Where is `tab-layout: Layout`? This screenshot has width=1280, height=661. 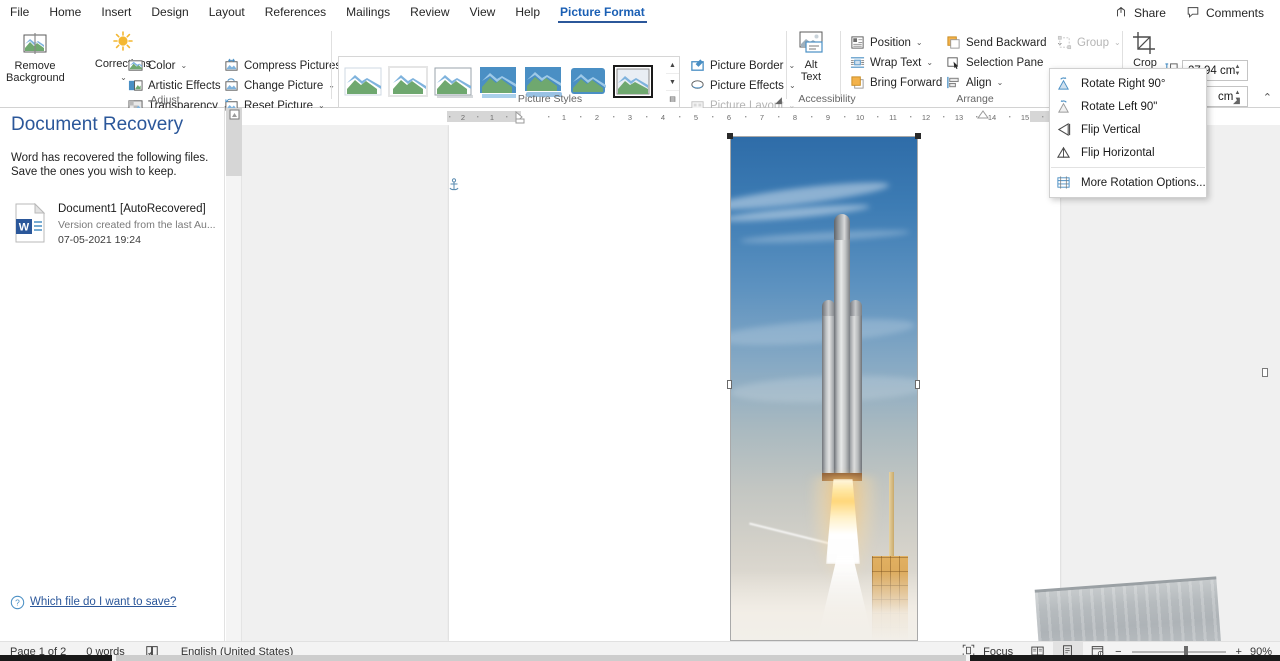 tab-layout: Layout is located at coordinates (227, 12).